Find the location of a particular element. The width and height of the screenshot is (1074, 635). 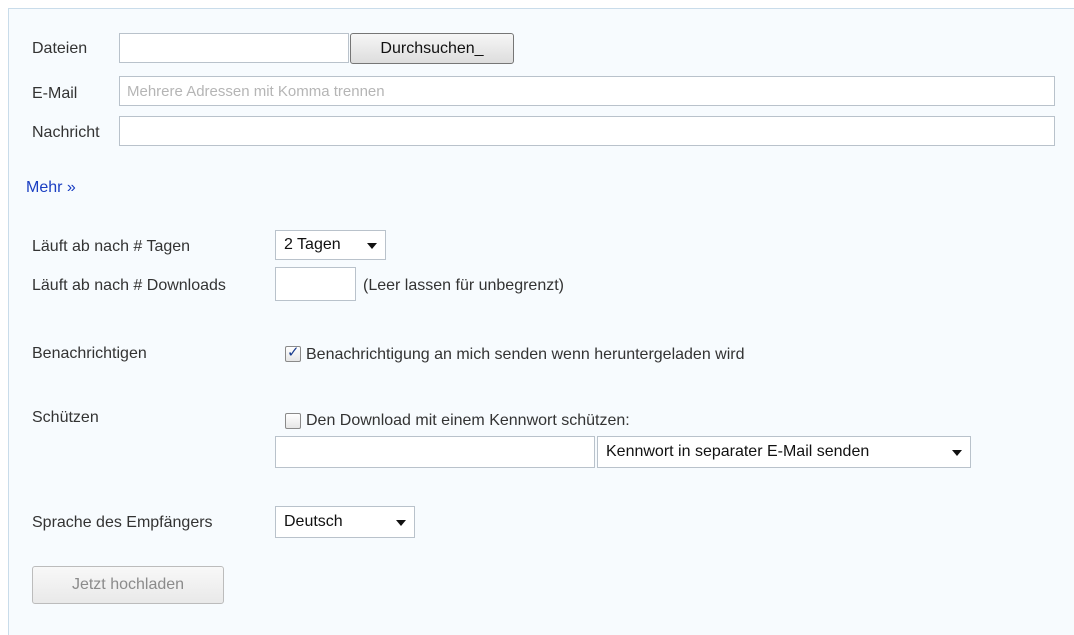

browse-button: Durchsuchen_ is located at coordinates (432, 48).